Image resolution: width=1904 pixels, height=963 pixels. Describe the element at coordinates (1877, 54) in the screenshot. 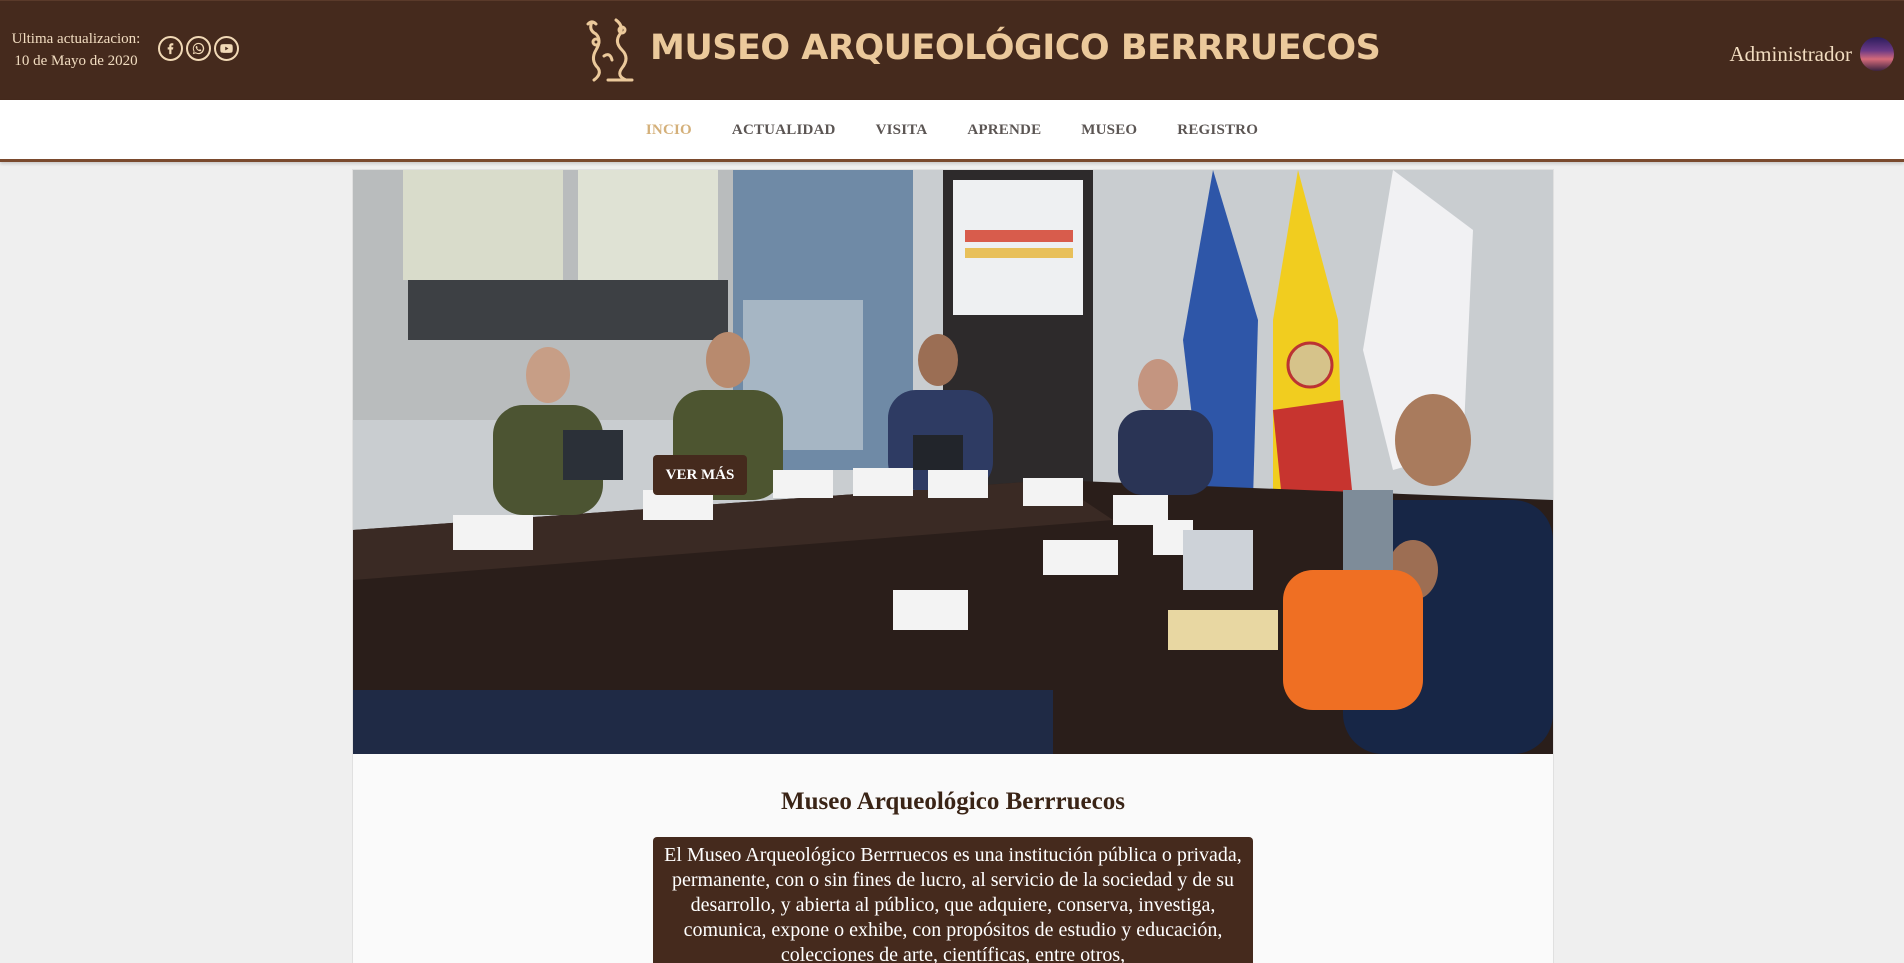

I see `avatar` at that location.